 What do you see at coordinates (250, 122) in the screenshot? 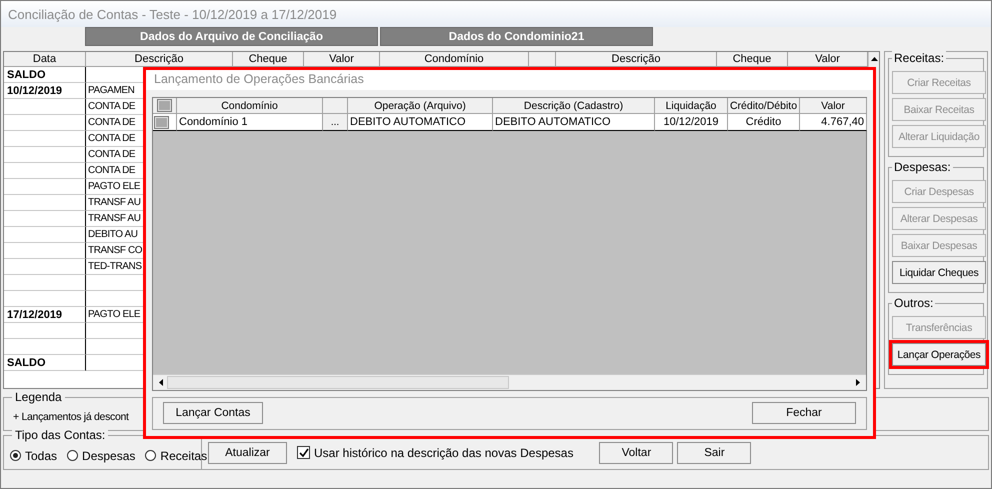
I see `table-cell: Condomínio 1` at bounding box center [250, 122].